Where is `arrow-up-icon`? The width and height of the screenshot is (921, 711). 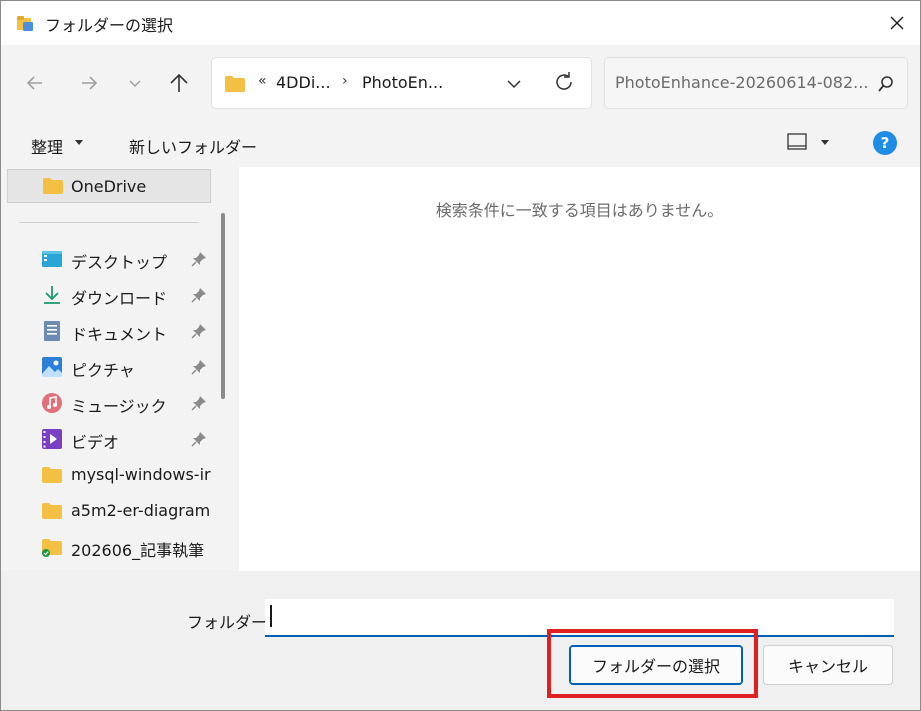 arrow-up-icon is located at coordinates (179, 82).